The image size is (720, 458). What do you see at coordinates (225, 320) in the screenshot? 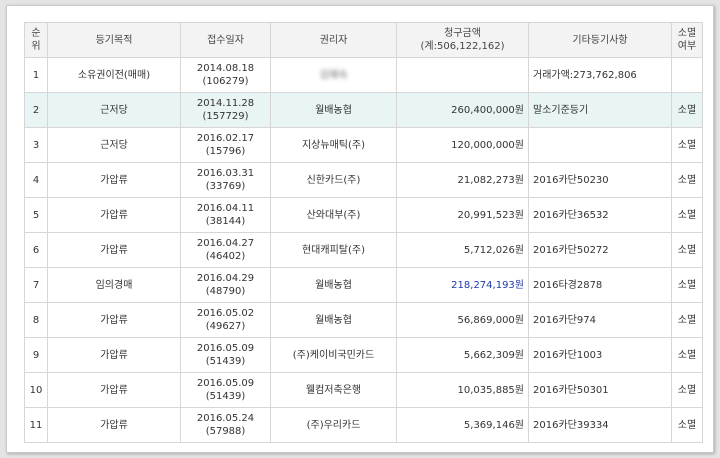
I see `cell-date: 2016.05.02 (49627)` at bounding box center [225, 320].